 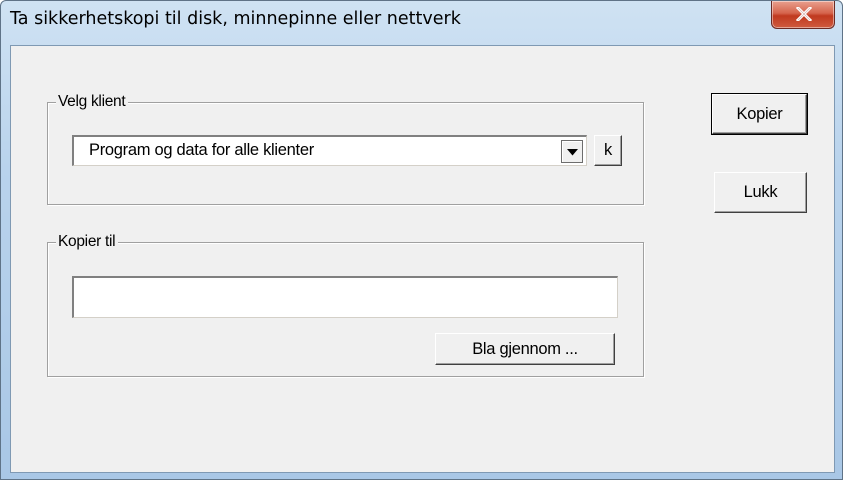 I want to click on copy-button: Kopier, so click(x=759, y=114).